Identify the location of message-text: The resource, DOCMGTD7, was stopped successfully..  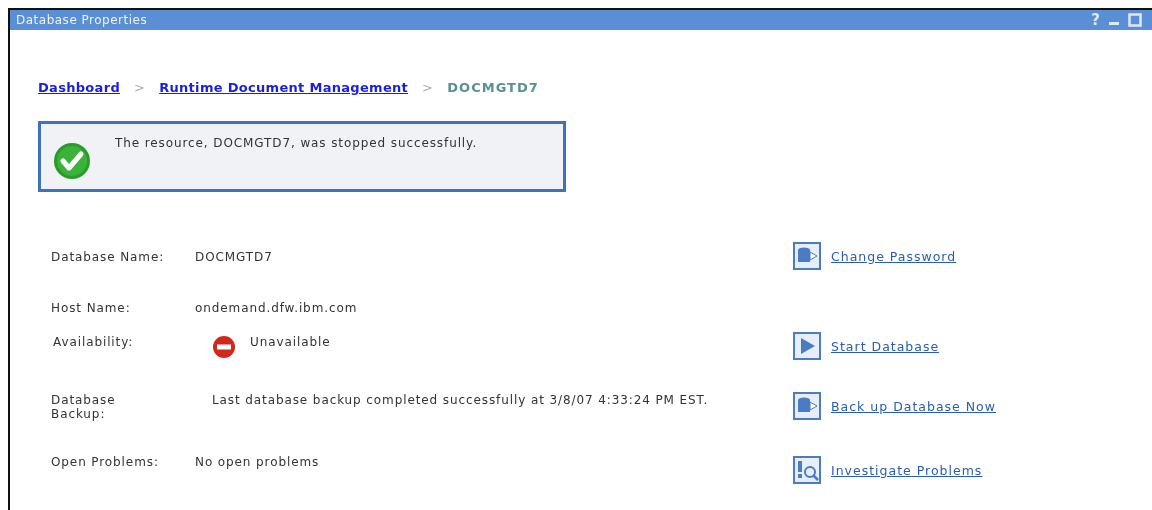
(296, 143).